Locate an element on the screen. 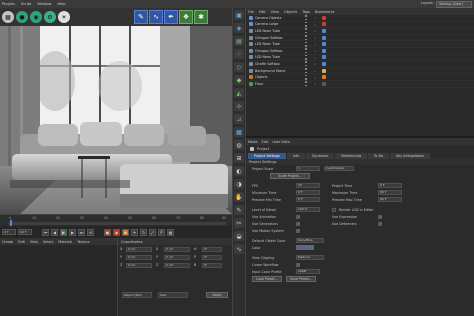 The height and width of the screenshot is (316, 474). project-scale-unit-select: Centimeters is located at coordinates (339, 168).